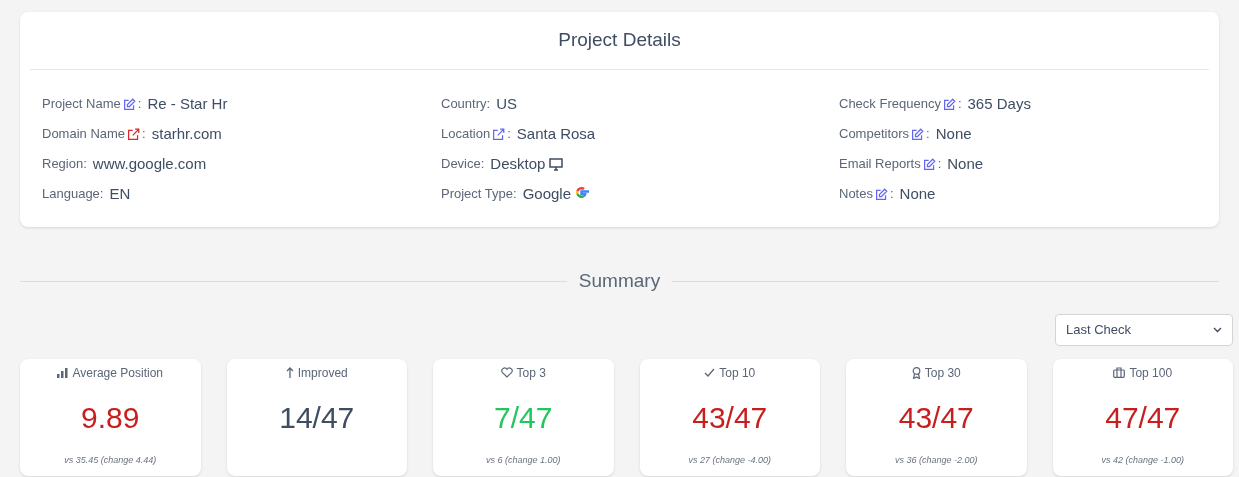 The width and height of the screenshot is (1239, 477). Describe the element at coordinates (518, 163) in the screenshot. I see `field-value: Desktop` at that location.